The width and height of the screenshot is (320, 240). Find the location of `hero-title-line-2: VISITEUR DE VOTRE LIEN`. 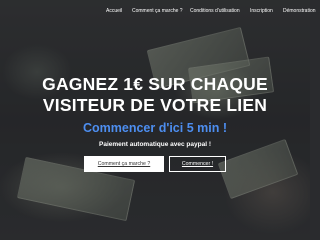

hero-title-line-2: VISITEUR DE VOTRE LIEN is located at coordinates (155, 105).